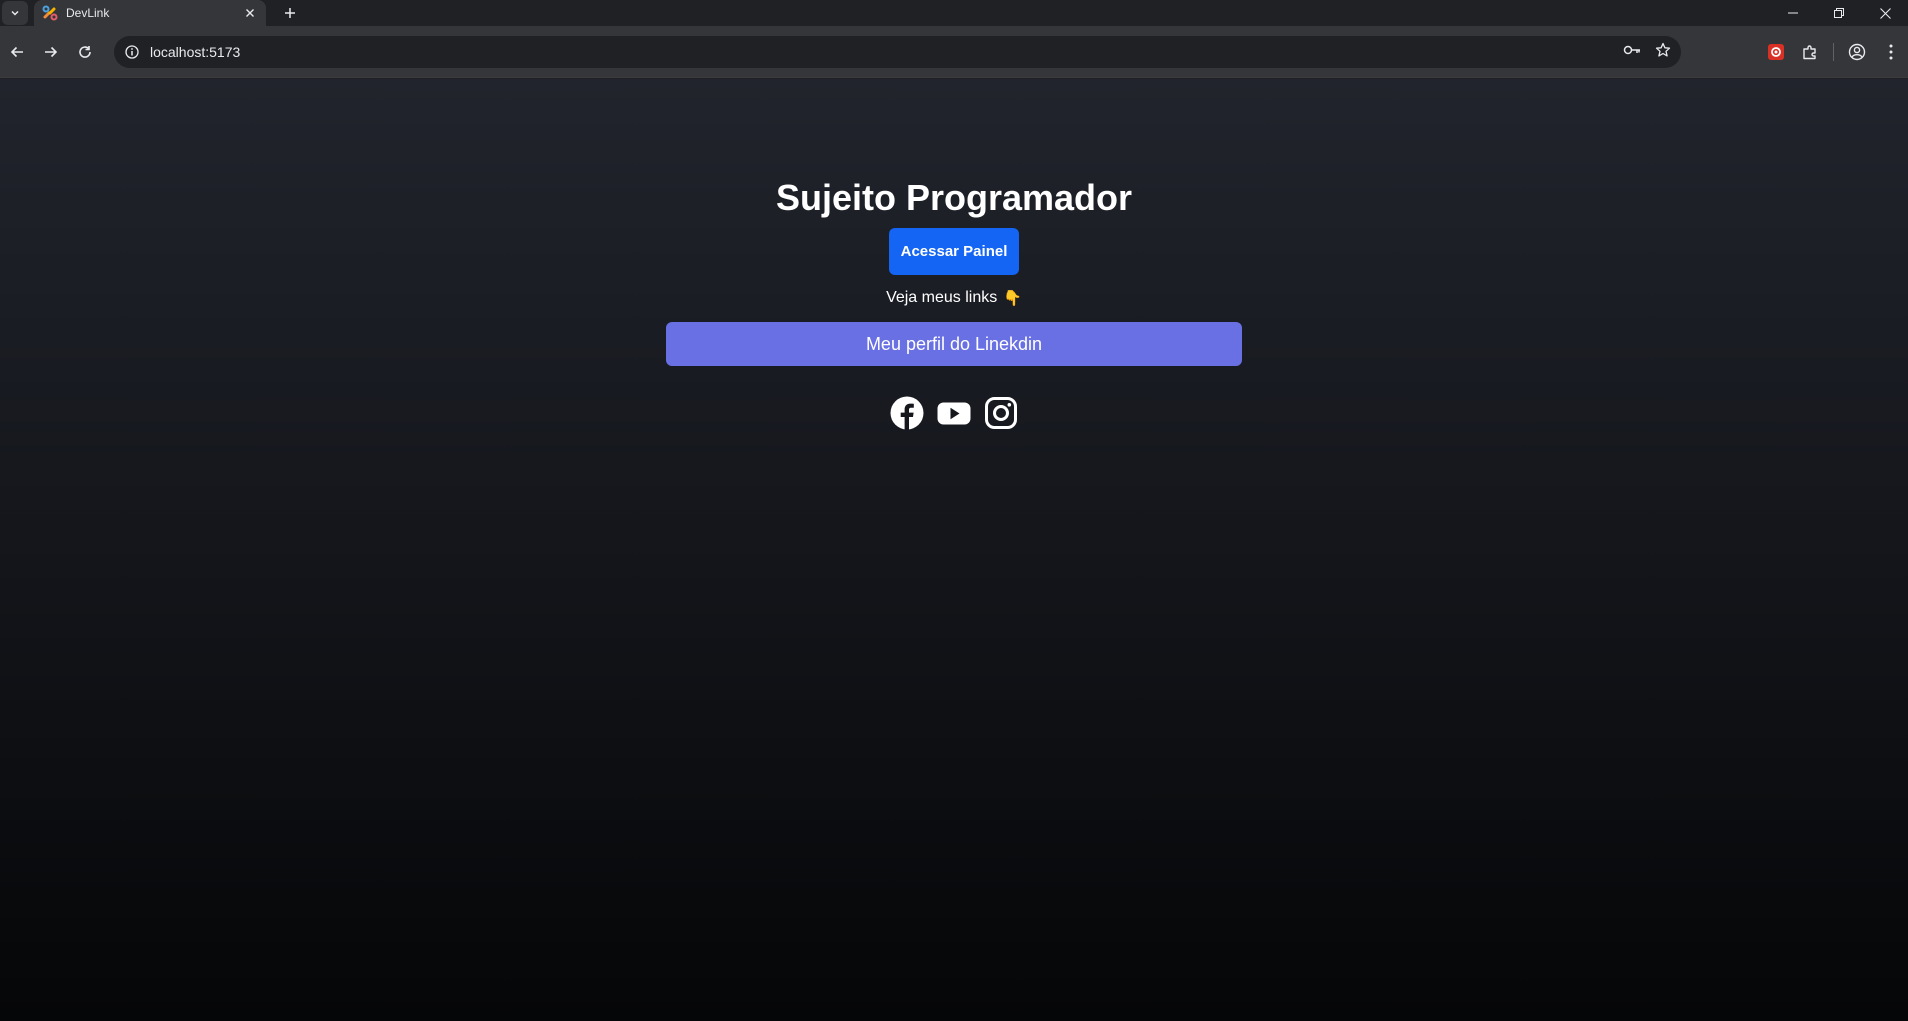  Describe the element at coordinates (250, 13) in the screenshot. I see `tab-close-icon` at that location.